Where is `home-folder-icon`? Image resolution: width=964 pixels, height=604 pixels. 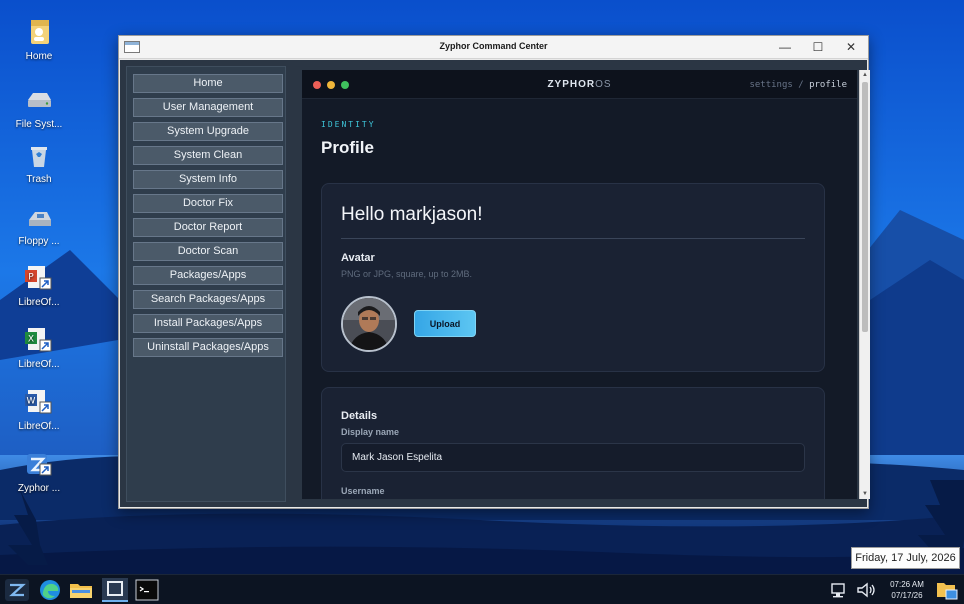
home-folder-icon is located at coordinates (39, 32).